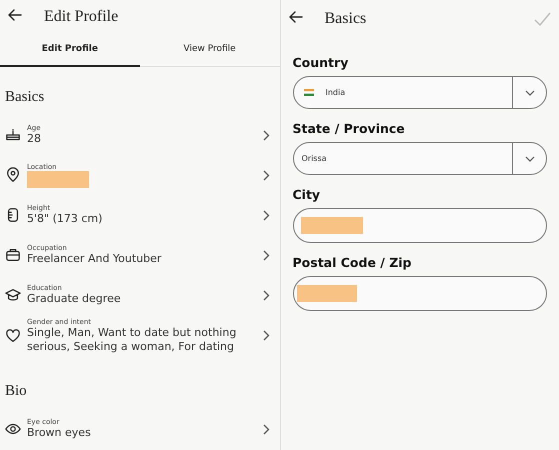  I want to click on graduation-cap-icon, so click(13, 295).